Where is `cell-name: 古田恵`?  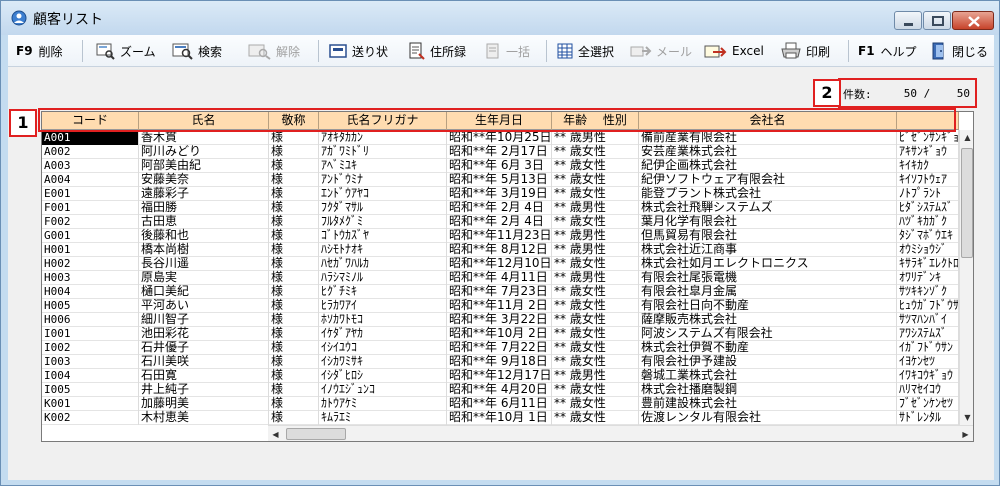
cell-name: 古田恵 is located at coordinates (204, 221).